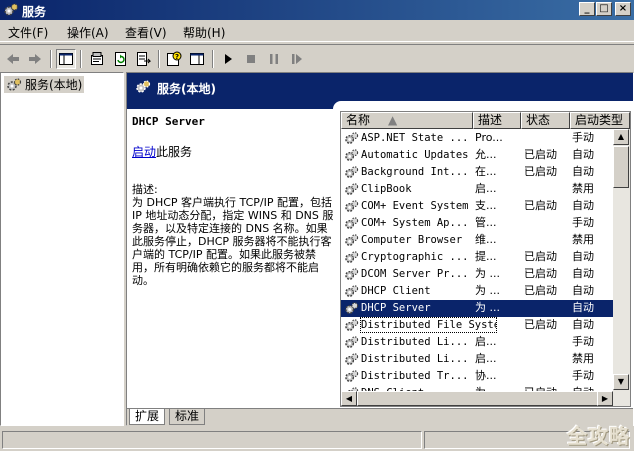 The height and width of the screenshot is (451, 634). I want to click on export-list-button, so click(143, 59).